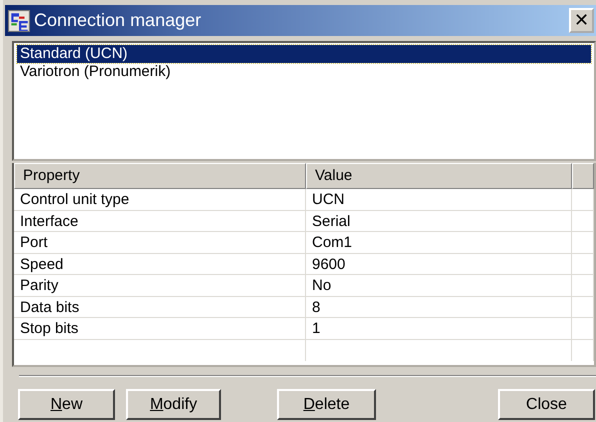 The image size is (596, 422). Describe the element at coordinates (439, 221) in the screenshot. I see `table-cell: Serial` at that location.